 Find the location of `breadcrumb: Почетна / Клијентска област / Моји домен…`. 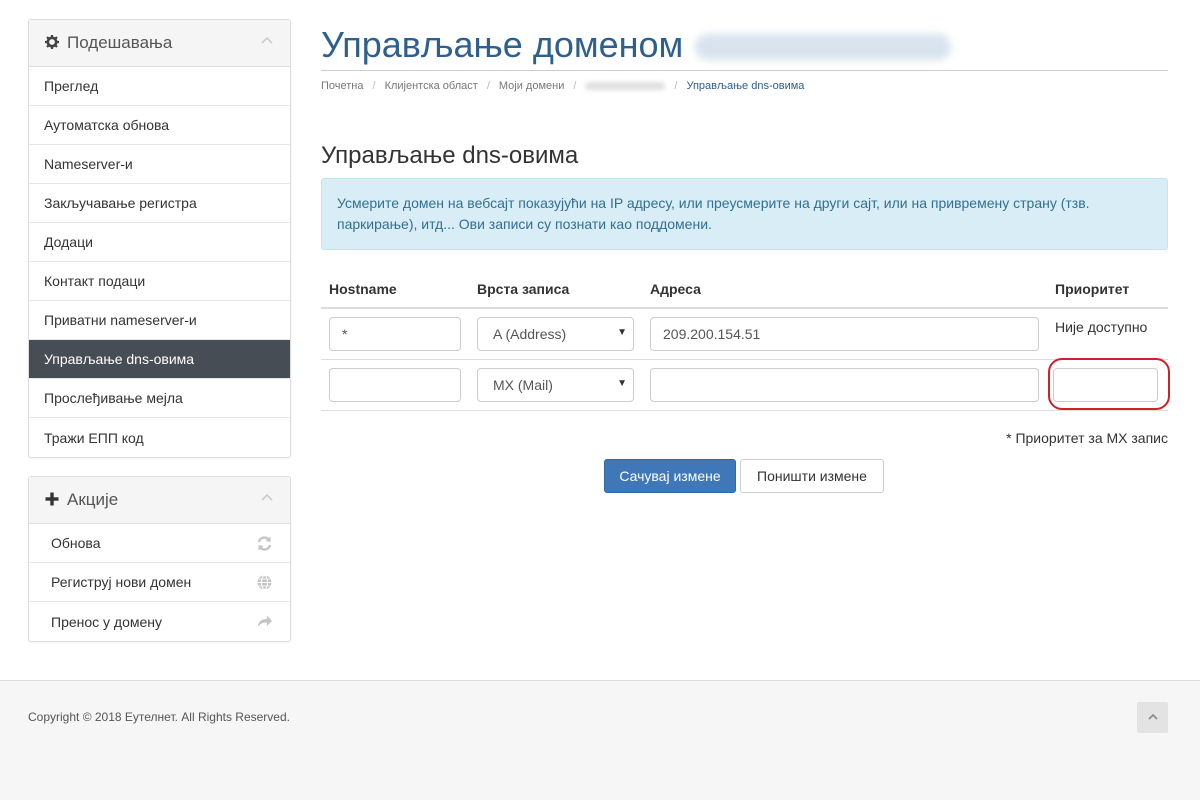

breadcrumb: Почетна / Клијентска област / Моји домен… is located at coordinates (562, 86).